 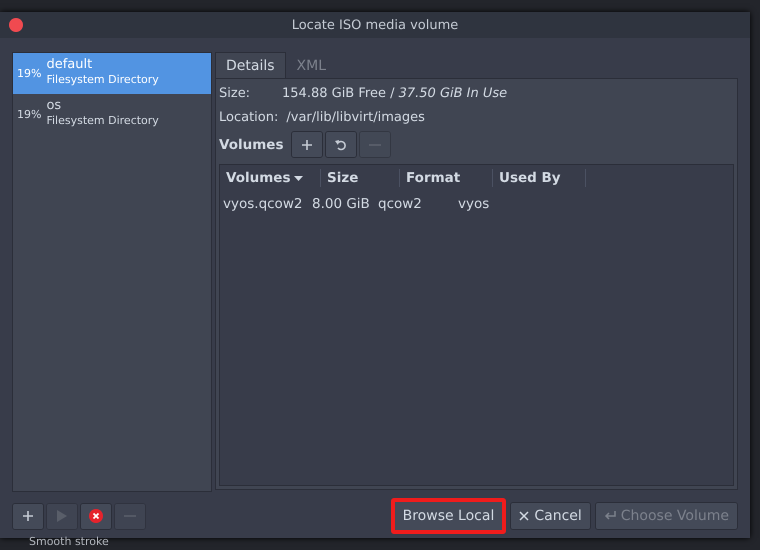 I want to click on window-title: Locate ISO media volume, so click(x=375, y=25).